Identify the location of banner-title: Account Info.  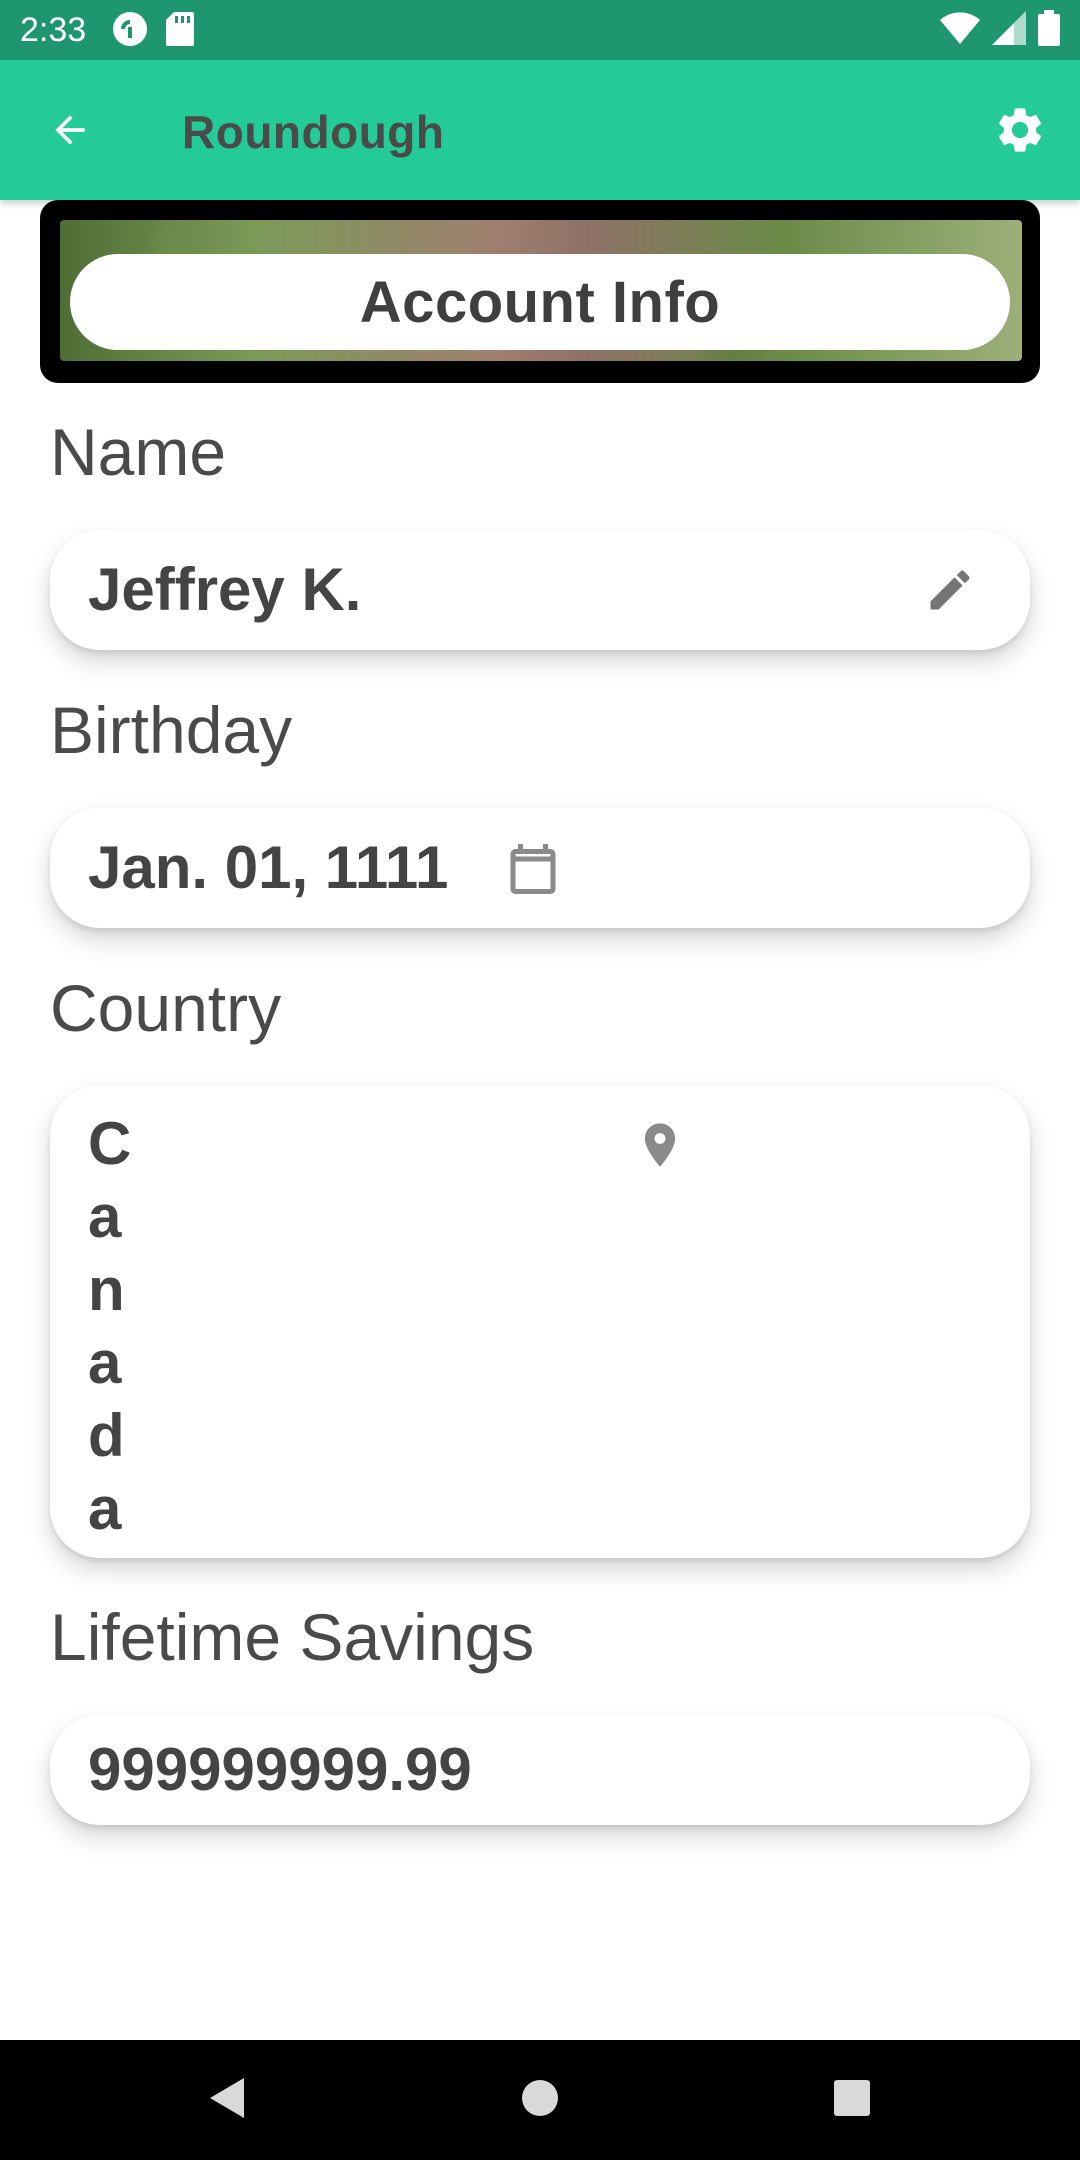
(540, 302).